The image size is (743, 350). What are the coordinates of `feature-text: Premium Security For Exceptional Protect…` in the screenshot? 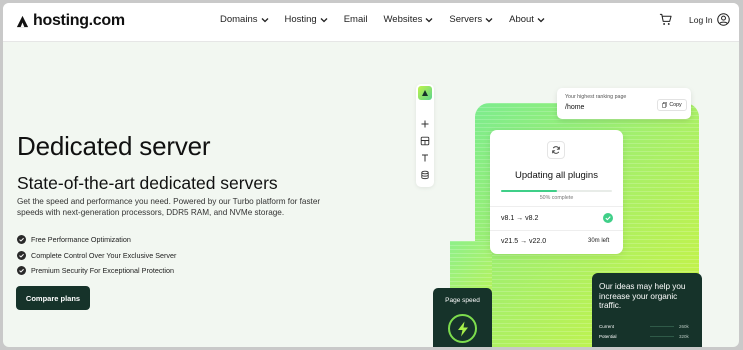 It's located at (103, 271).